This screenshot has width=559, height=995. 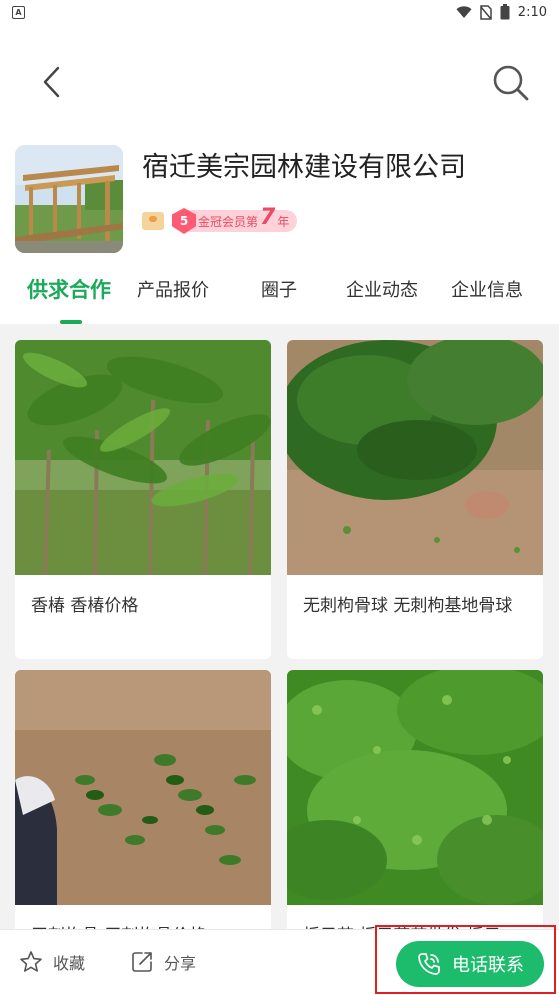 I want to click on product-card: 香椿 香椿价格, so click(x=143, y=499).